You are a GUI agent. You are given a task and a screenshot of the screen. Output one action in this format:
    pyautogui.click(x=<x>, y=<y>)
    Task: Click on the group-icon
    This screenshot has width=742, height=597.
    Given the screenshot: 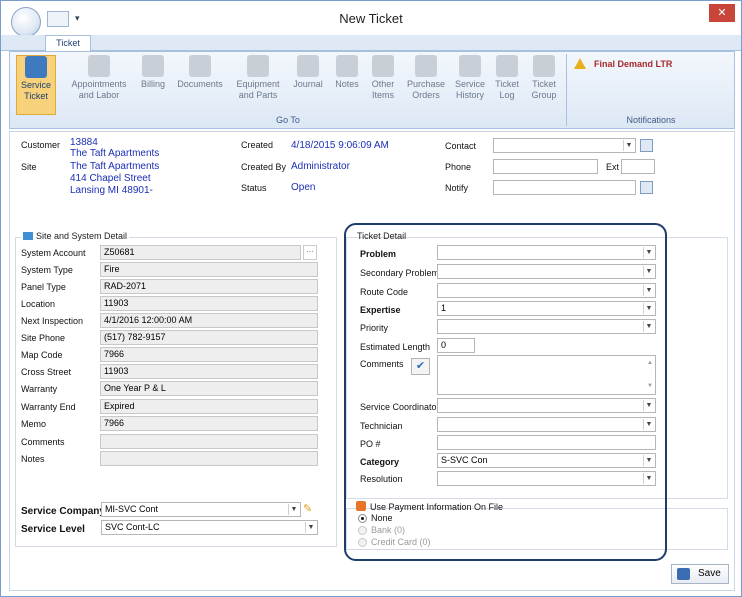 What is the action you would take?
    pyautogui.click(x=544, y=66)
    